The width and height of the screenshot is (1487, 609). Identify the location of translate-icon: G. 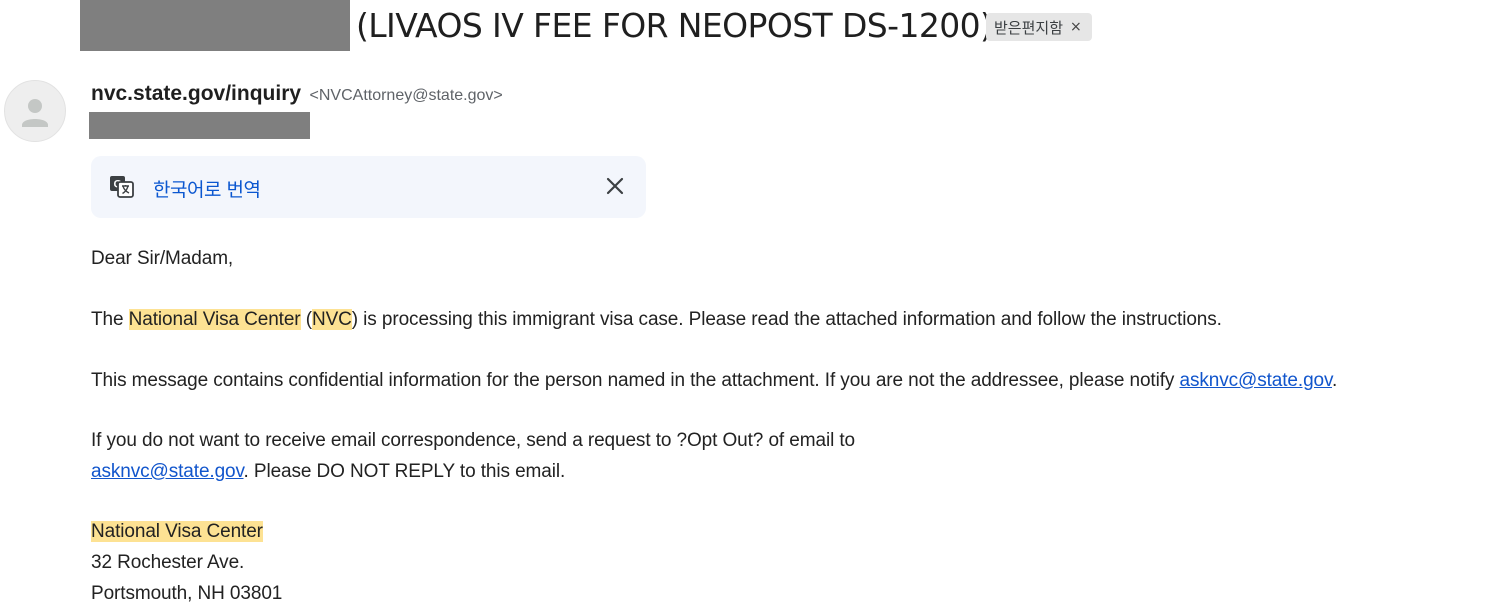
(122, 187).